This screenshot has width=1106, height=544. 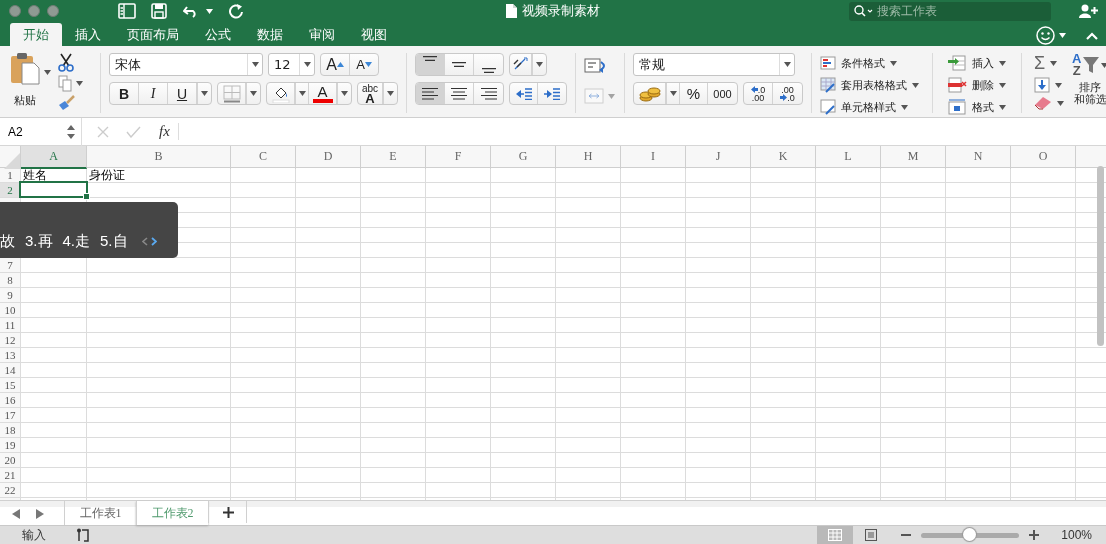 I want to click on zoom-in-icon, so click(x=1034, y=535).